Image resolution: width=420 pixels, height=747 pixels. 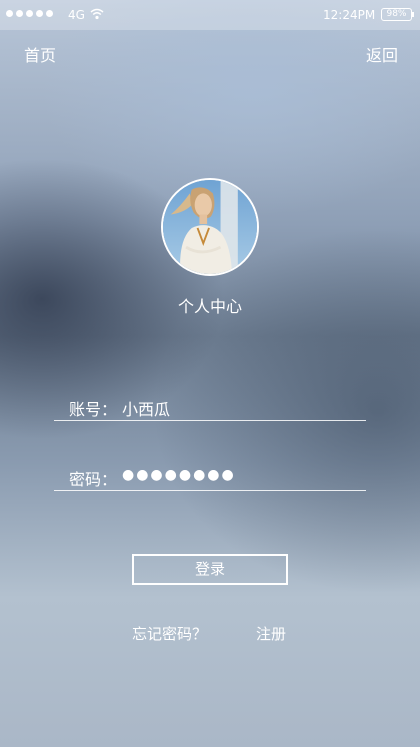 I want to click on network-type: 4G, so click(x=76, y=15).